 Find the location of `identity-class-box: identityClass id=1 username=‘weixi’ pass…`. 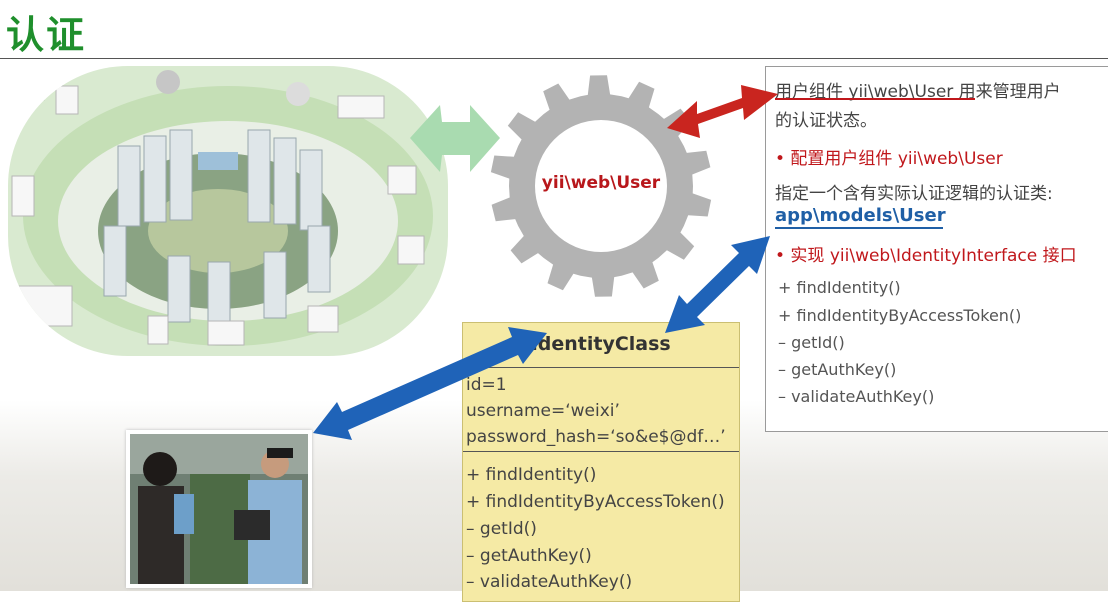

identity-class-box: identityClass id=1 username=‘weixi’ pass… is located at coordinates (601, 462).